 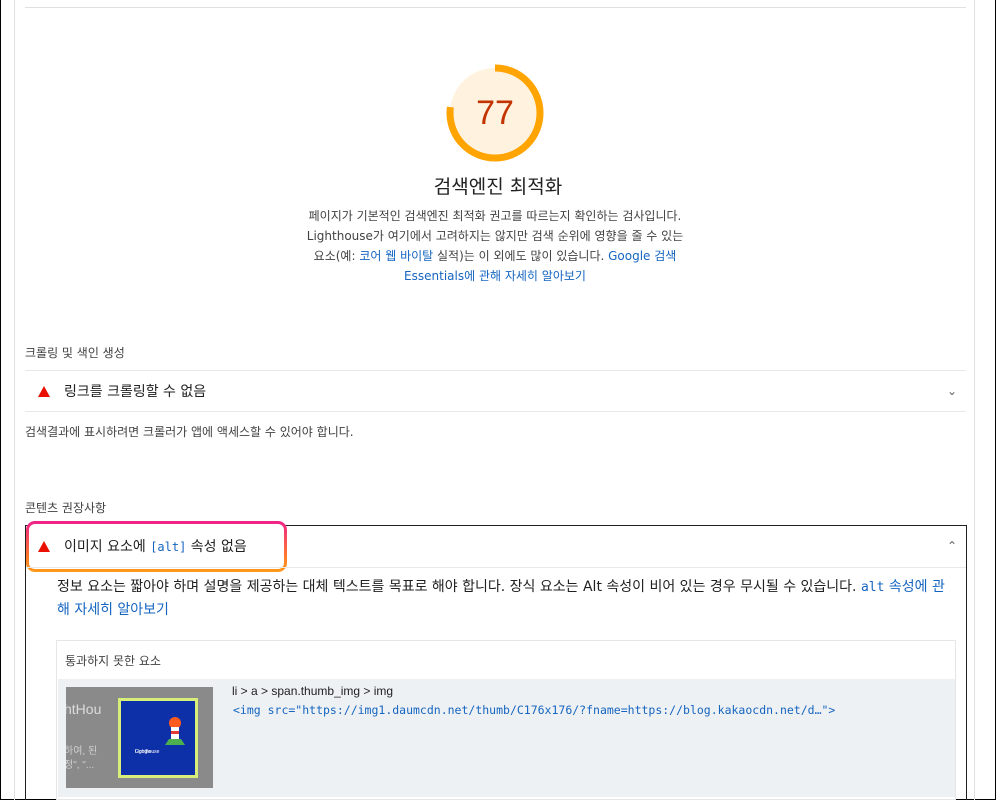 I want to click on score-gauge: 77, so click(x=495, y=113).